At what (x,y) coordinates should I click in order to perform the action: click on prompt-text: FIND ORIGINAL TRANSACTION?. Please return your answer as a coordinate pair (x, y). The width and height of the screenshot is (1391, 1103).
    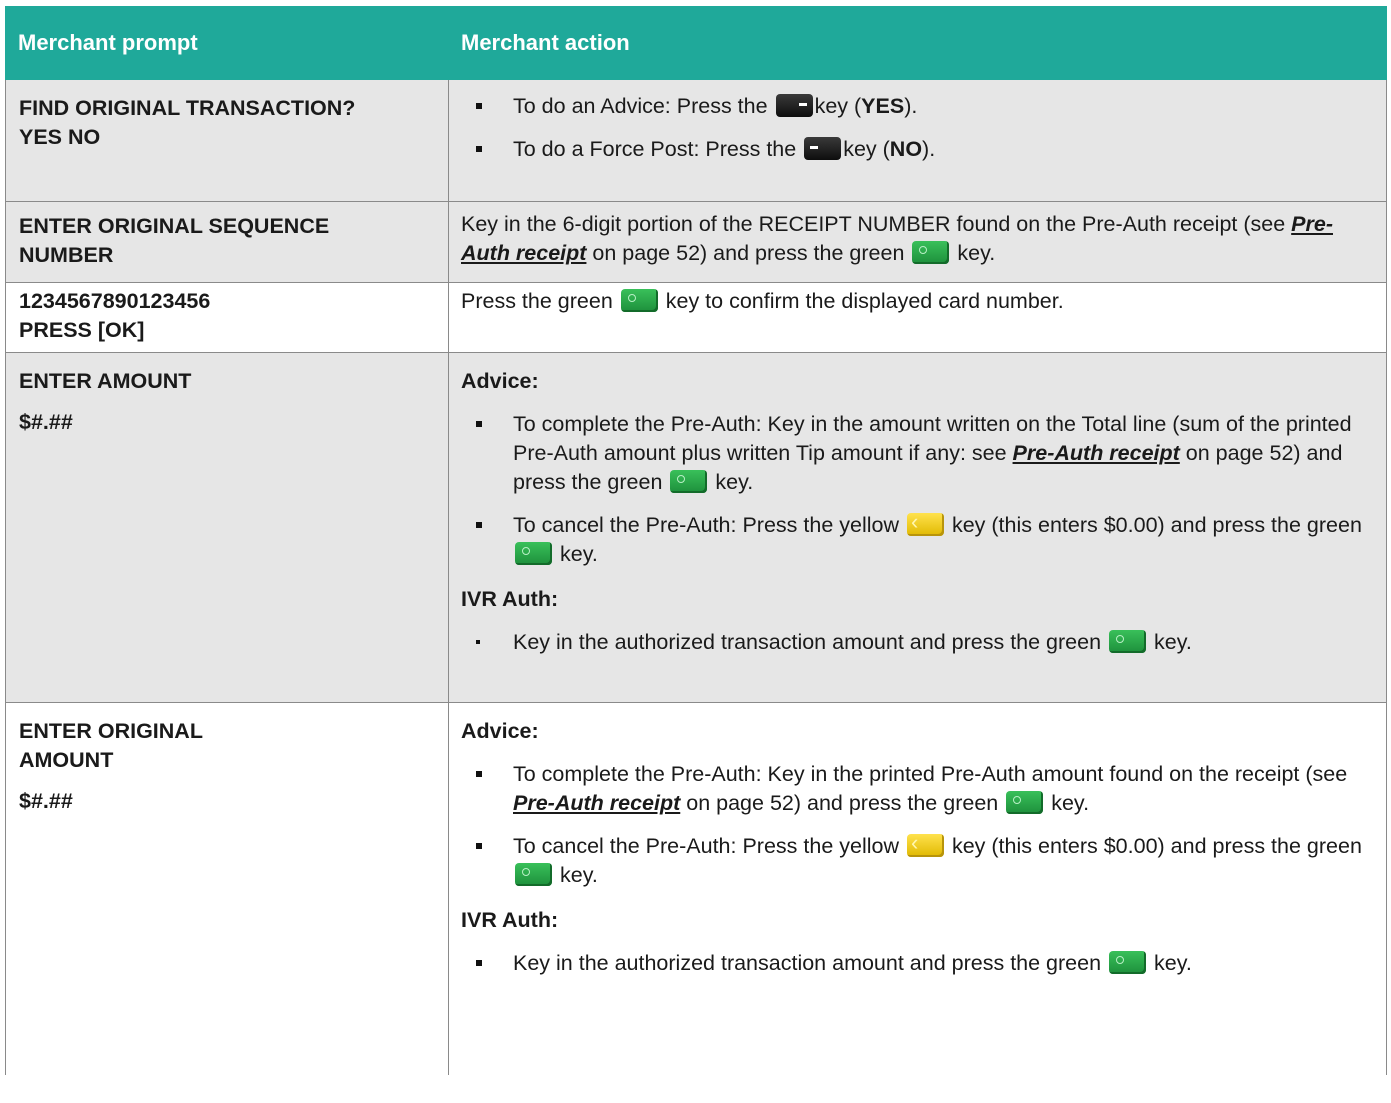
    Looking at the image, I should click on (187, 108).